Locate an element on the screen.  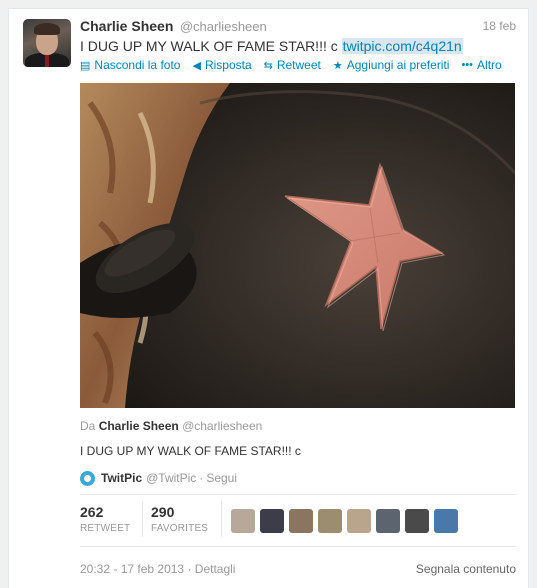
follow-link: Segui is located at coordinates (221, 478).